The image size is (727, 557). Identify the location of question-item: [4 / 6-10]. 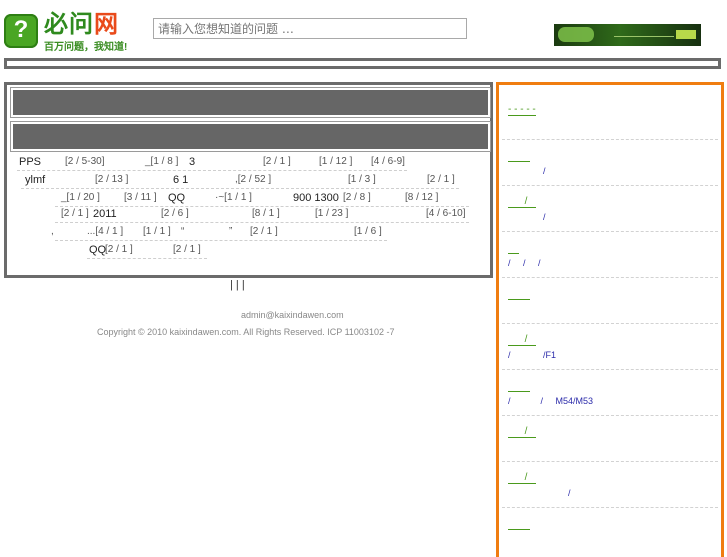
(445, 214).